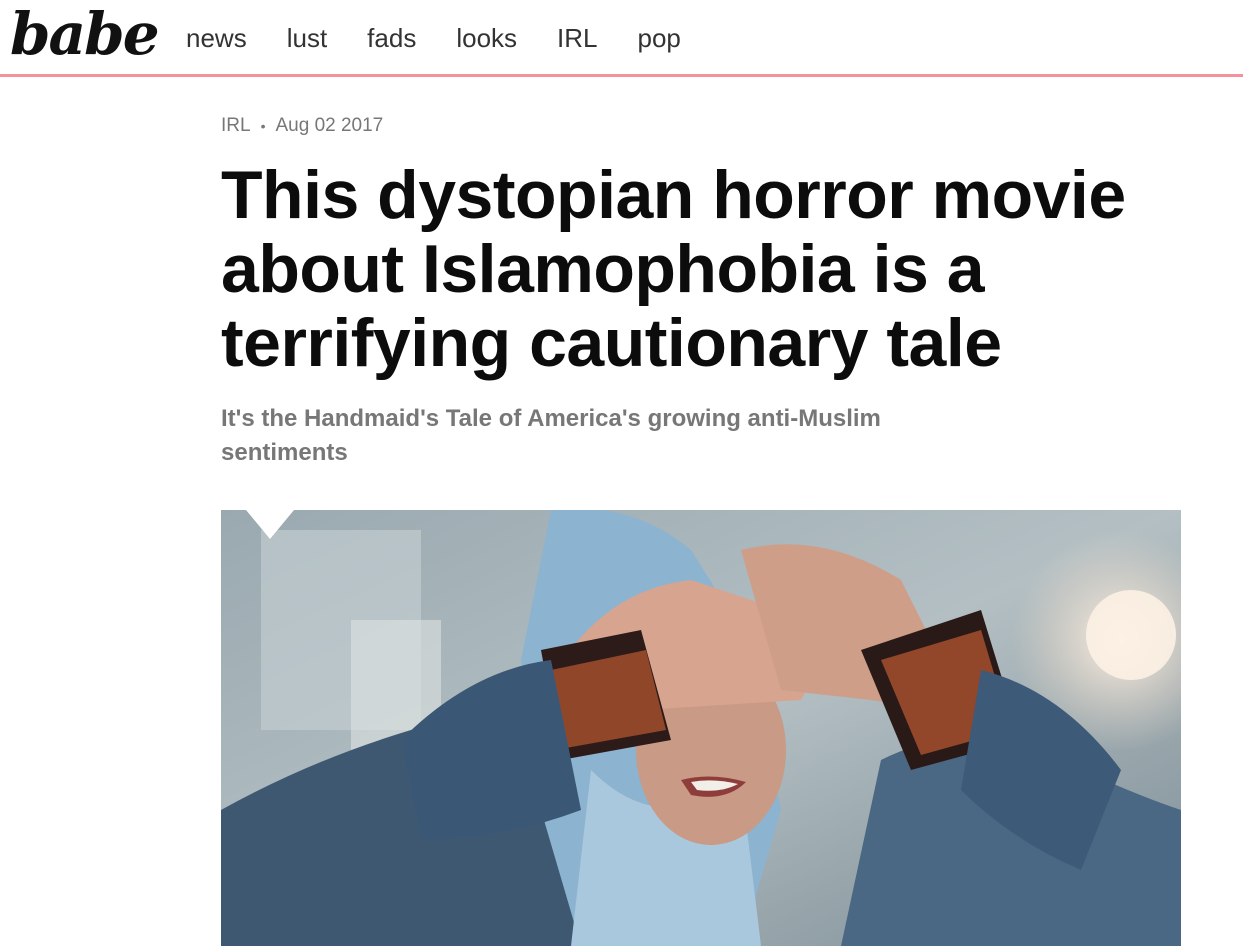 This screenshot has width=1243, height=946. I want to click on main-nav: news lust fads looks IRL pop, so click(453, 38).